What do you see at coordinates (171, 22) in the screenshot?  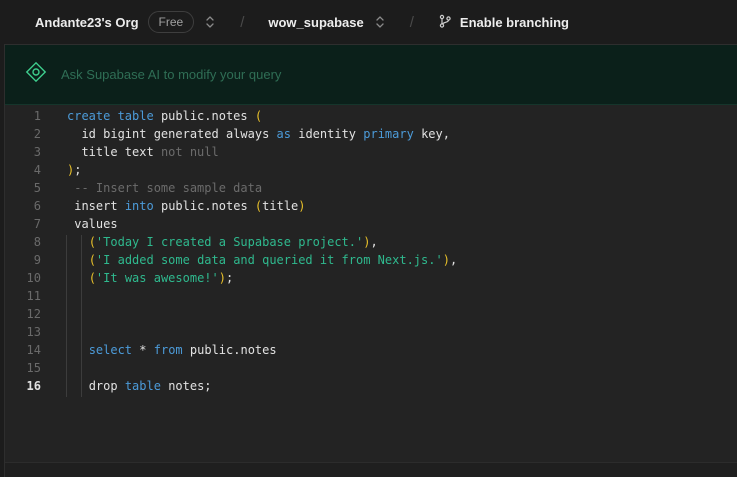 I see `plan-badge: Free` at bounding box center [171, 22].